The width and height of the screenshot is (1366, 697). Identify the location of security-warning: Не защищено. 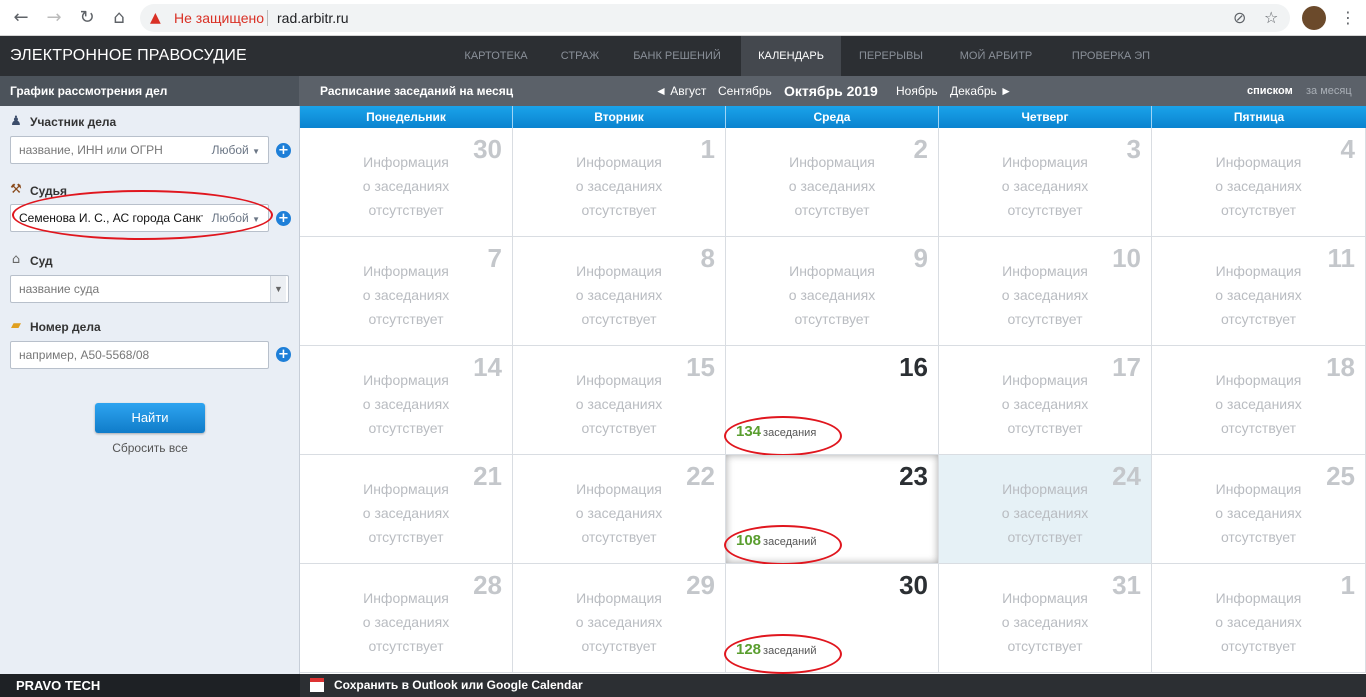
(219, 18).